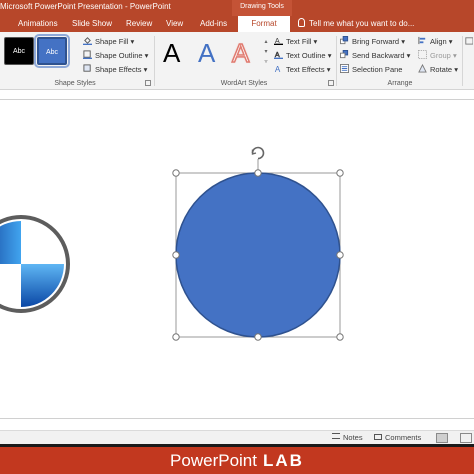 The image size is (474, 474). What do you see at coordinates (19, 51) in the screenshot?
I see `shape-style-black: Abc` at bounding box center [19, 51].